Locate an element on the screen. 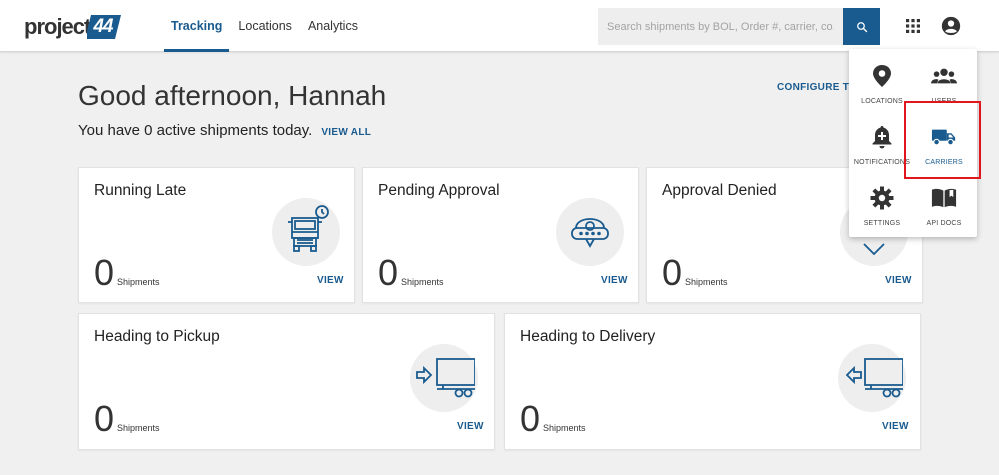 This screenshot has width=999, height=475. search-input is located at coordinates (720, 26).